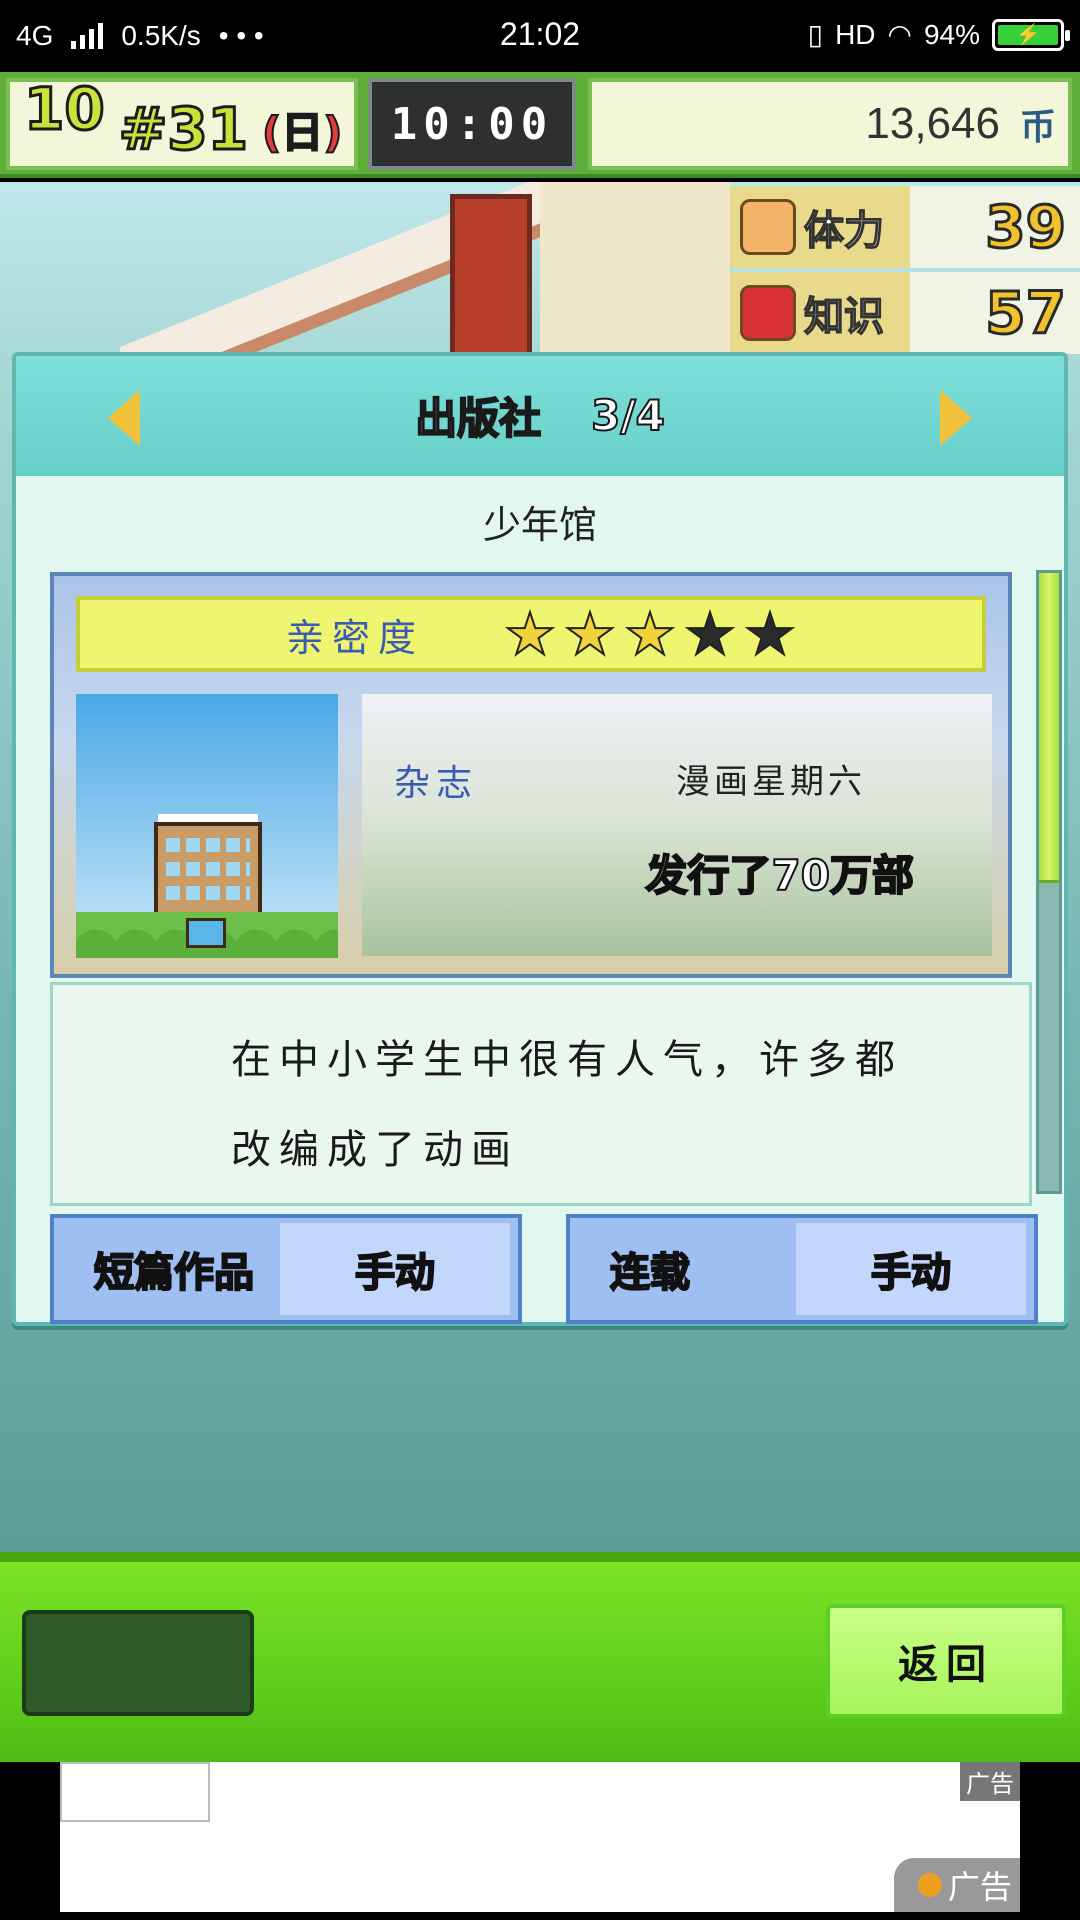 The width and height of the screenshot is (1080, 1920). I want to click on page-indicator: 3/4, so click(628, 415).